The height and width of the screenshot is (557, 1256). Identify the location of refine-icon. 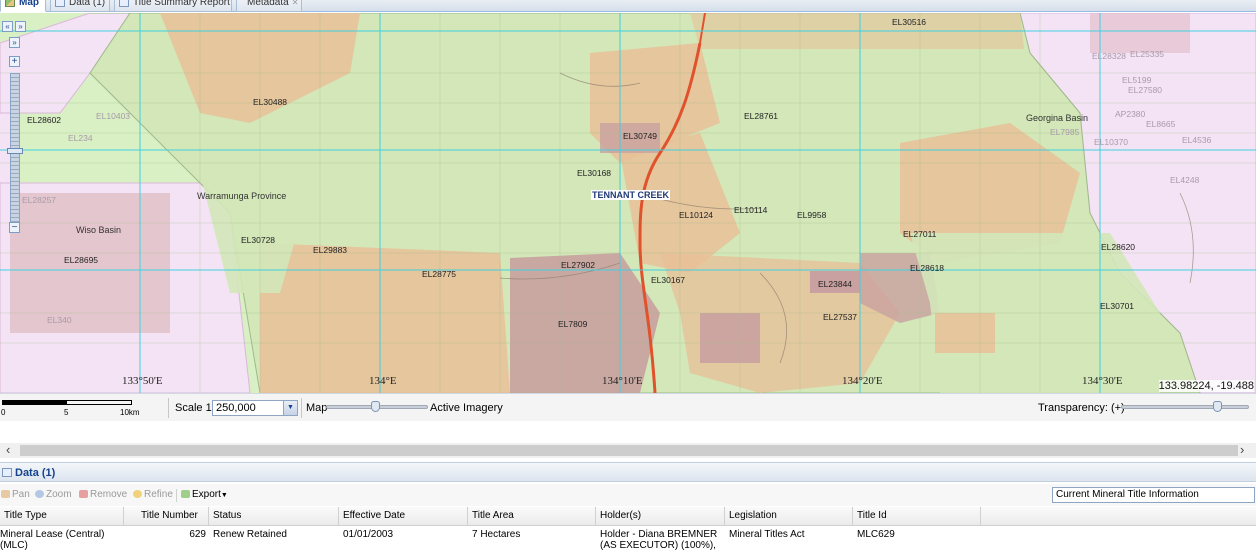
(137, 494).